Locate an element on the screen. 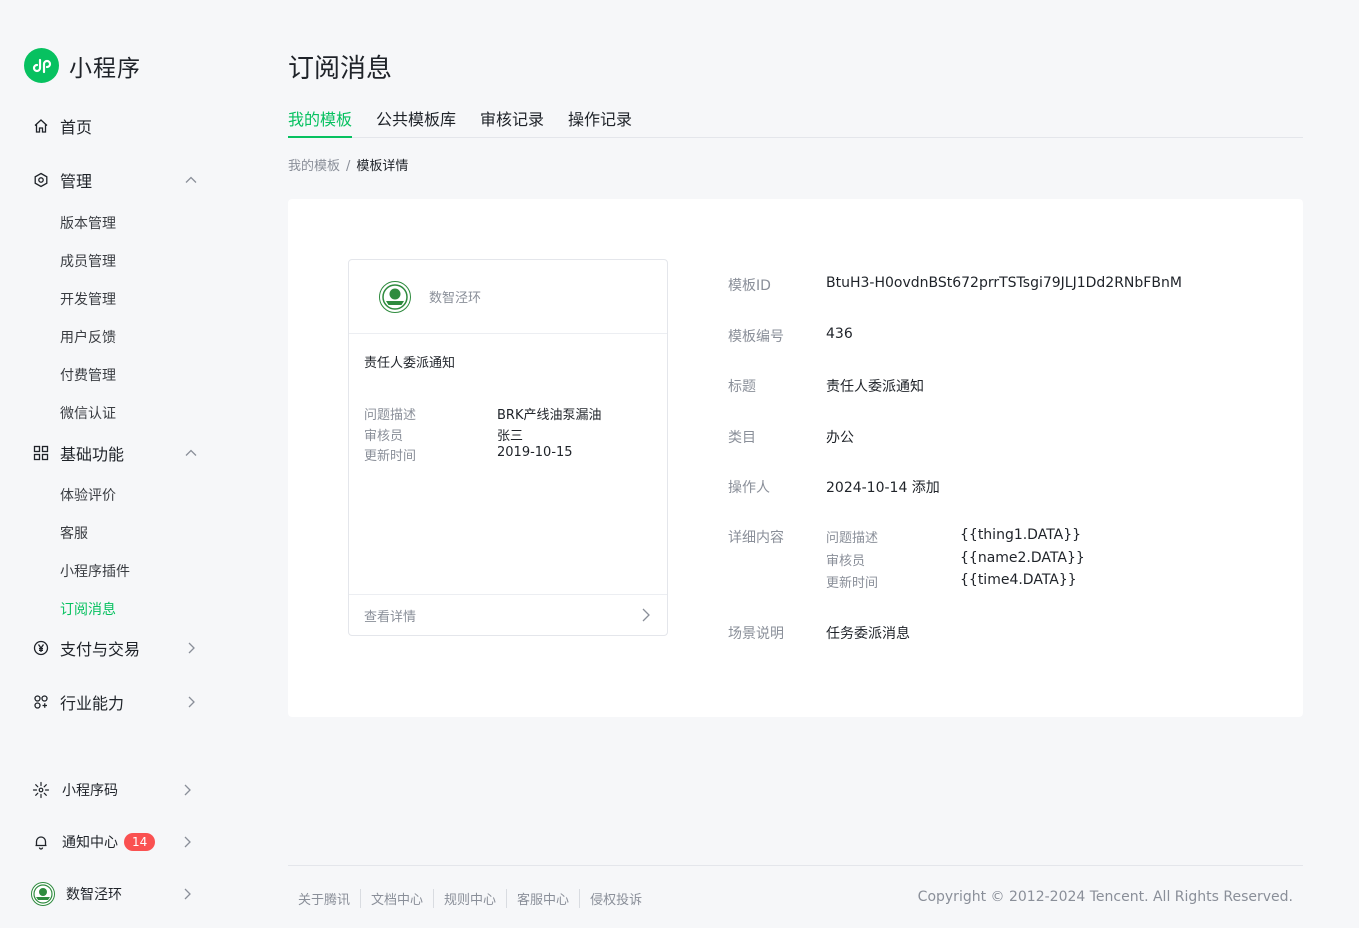 The height and width of the screenshot is (928, 1359). detail-key: 标题 is located at coordinates (742, 387).